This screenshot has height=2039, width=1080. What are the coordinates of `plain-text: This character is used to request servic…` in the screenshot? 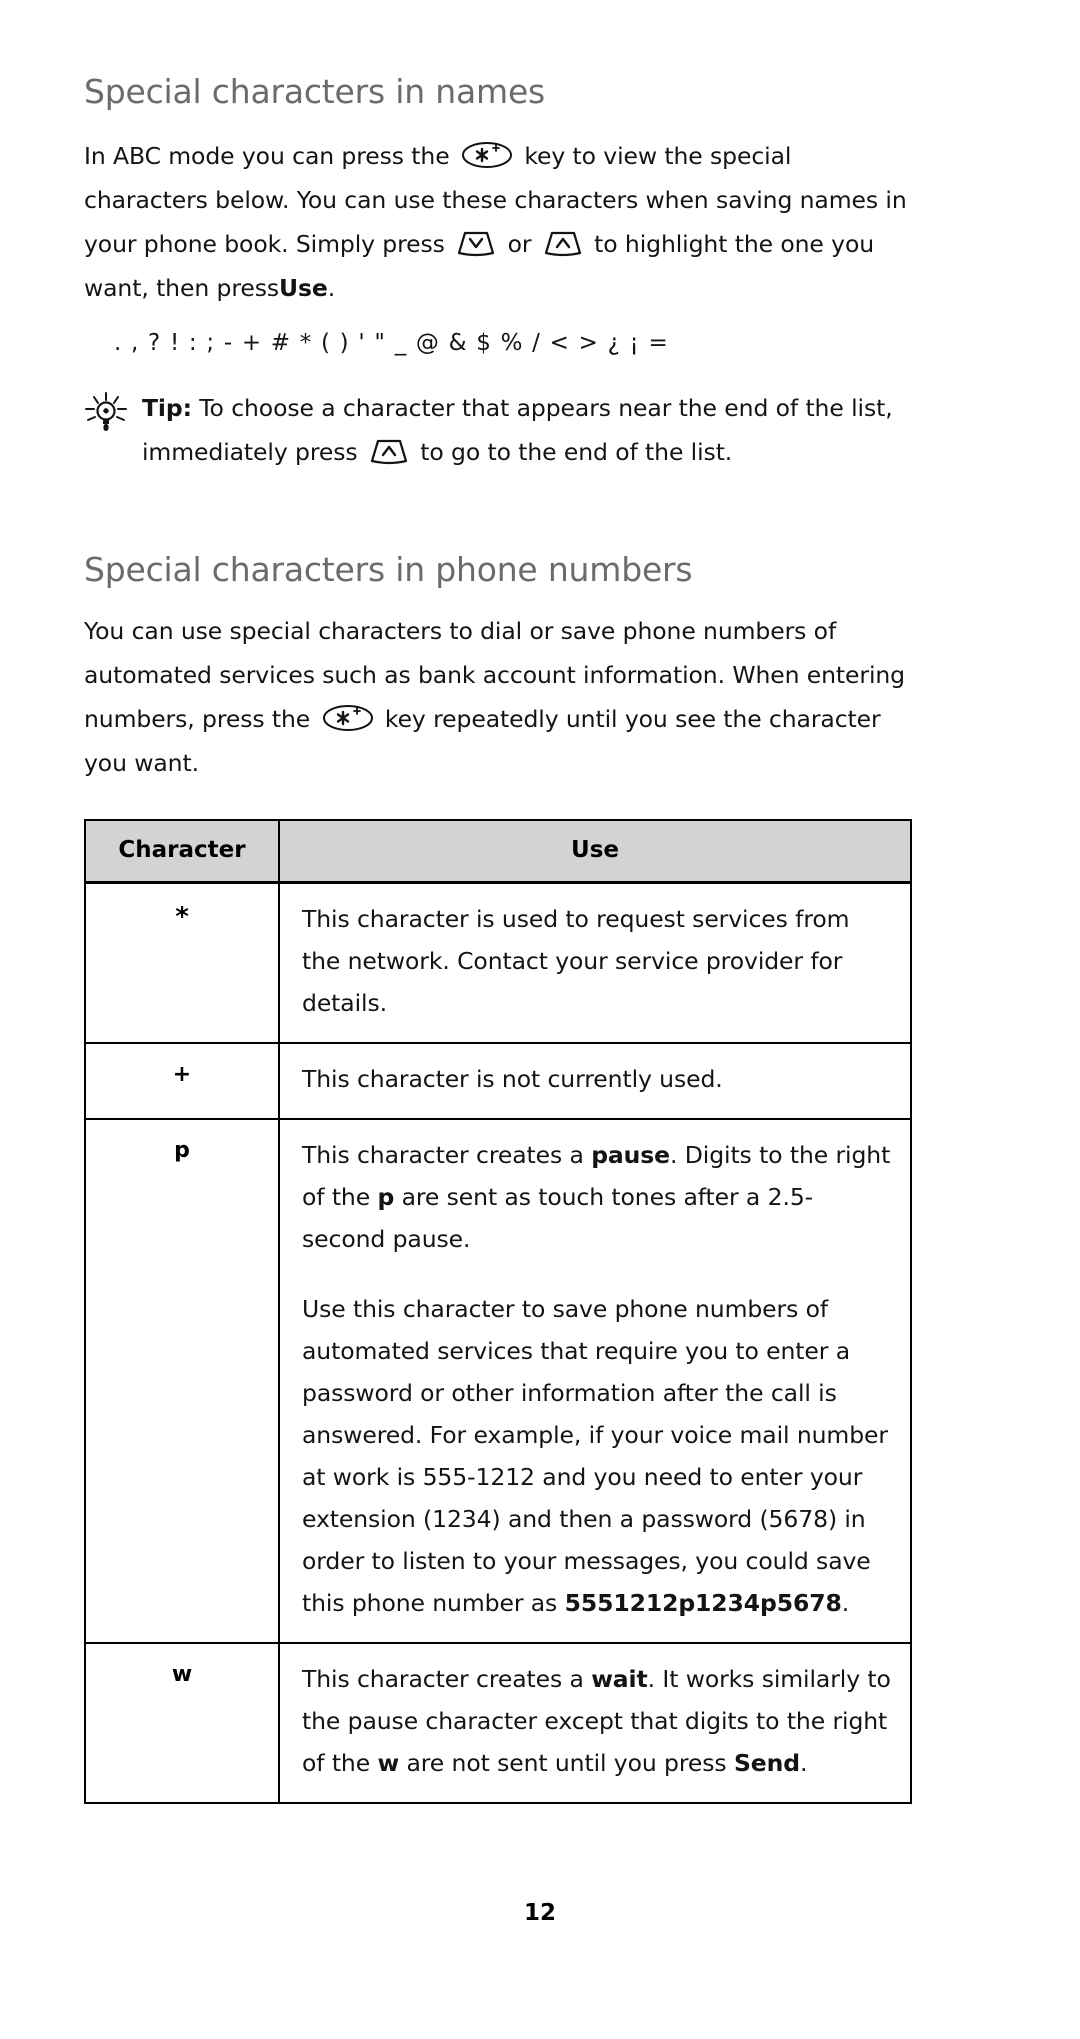 It's located at (576, 961).